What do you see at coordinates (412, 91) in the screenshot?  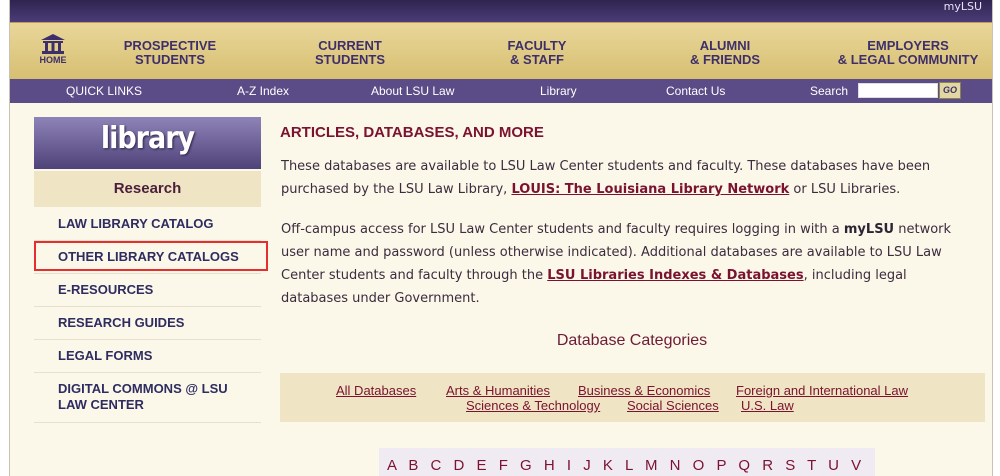 I see `about-lsu-law-link: About LSU Law` at bounding box center [412, 91].